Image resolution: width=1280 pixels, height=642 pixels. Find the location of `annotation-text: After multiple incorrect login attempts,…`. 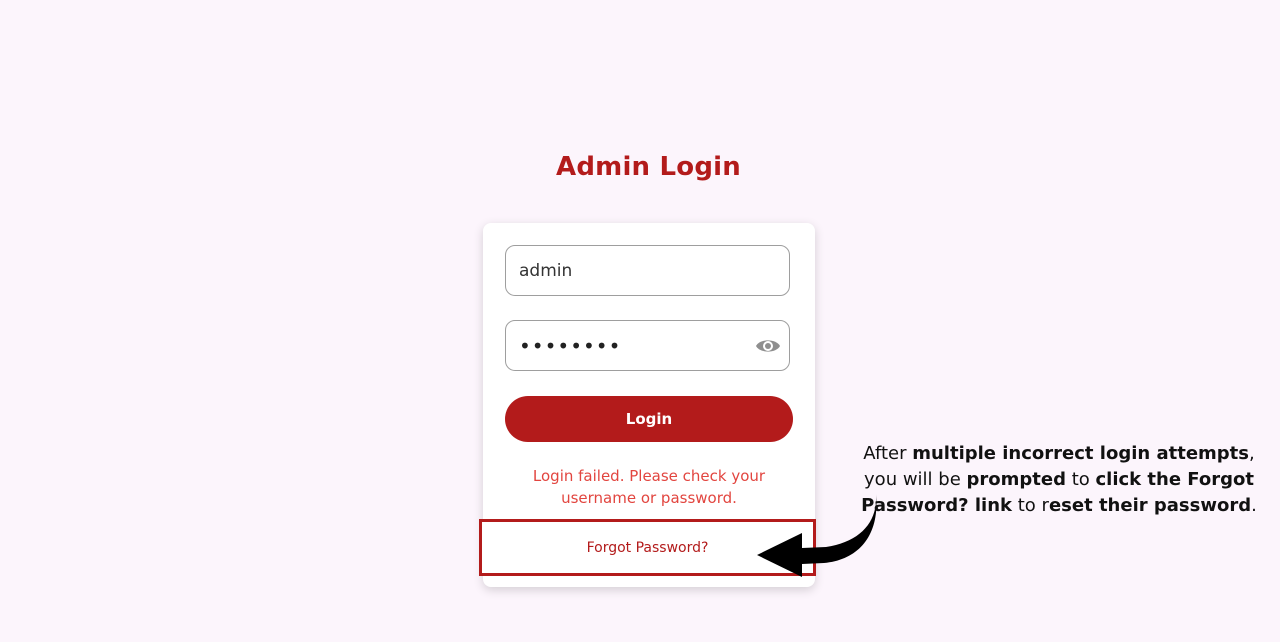

annotation-text: After multiple incorrect login attempts,… is located at coordinates (1059, 480).